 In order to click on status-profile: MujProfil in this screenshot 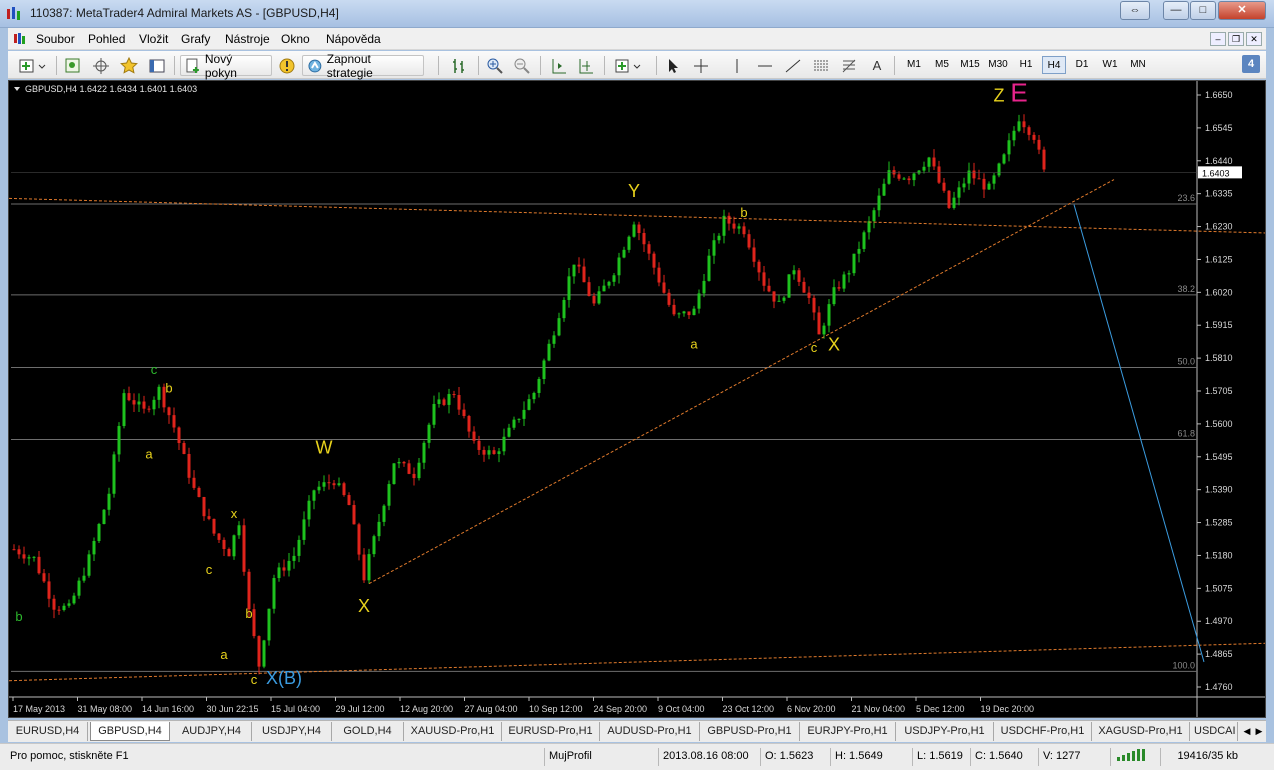, I will do `click(600, 757)`.